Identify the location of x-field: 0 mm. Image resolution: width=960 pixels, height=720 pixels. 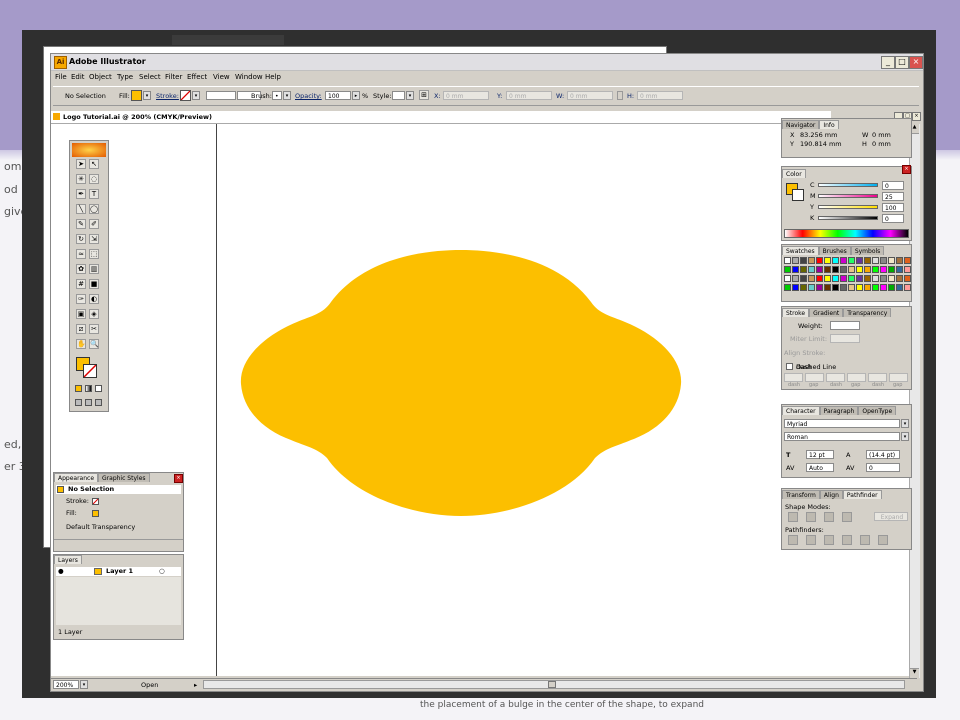
(466, 95).